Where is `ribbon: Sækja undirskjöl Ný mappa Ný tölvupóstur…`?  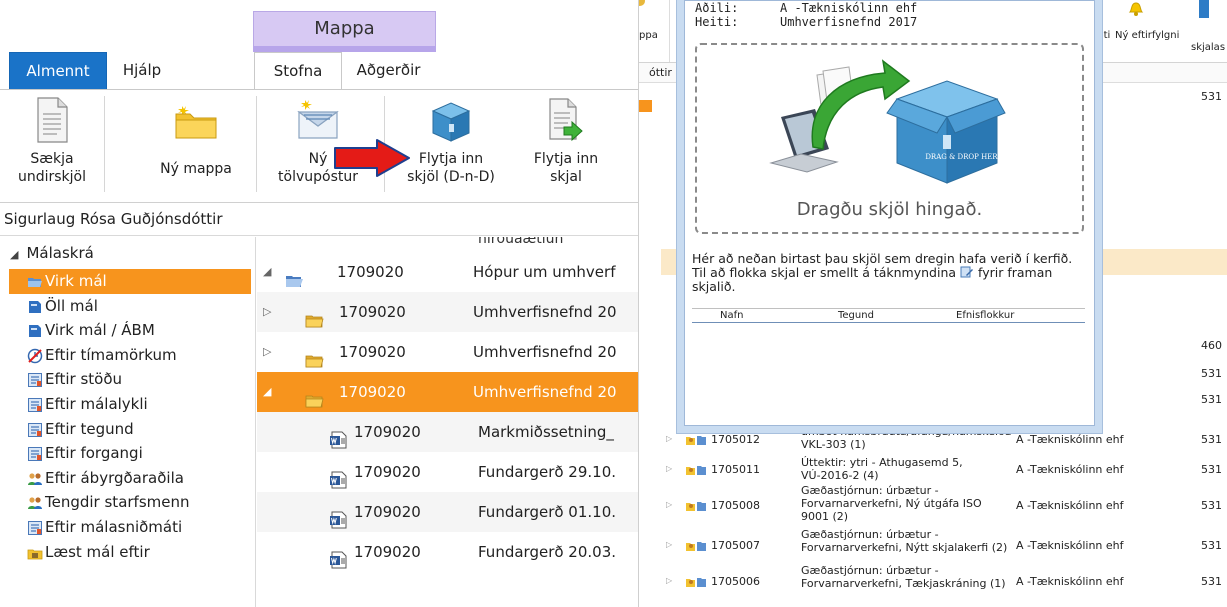
ribbon: Sækja undirskjöl Ný mappa Ný tölvupóstur… is located at coordinates (319, 146).